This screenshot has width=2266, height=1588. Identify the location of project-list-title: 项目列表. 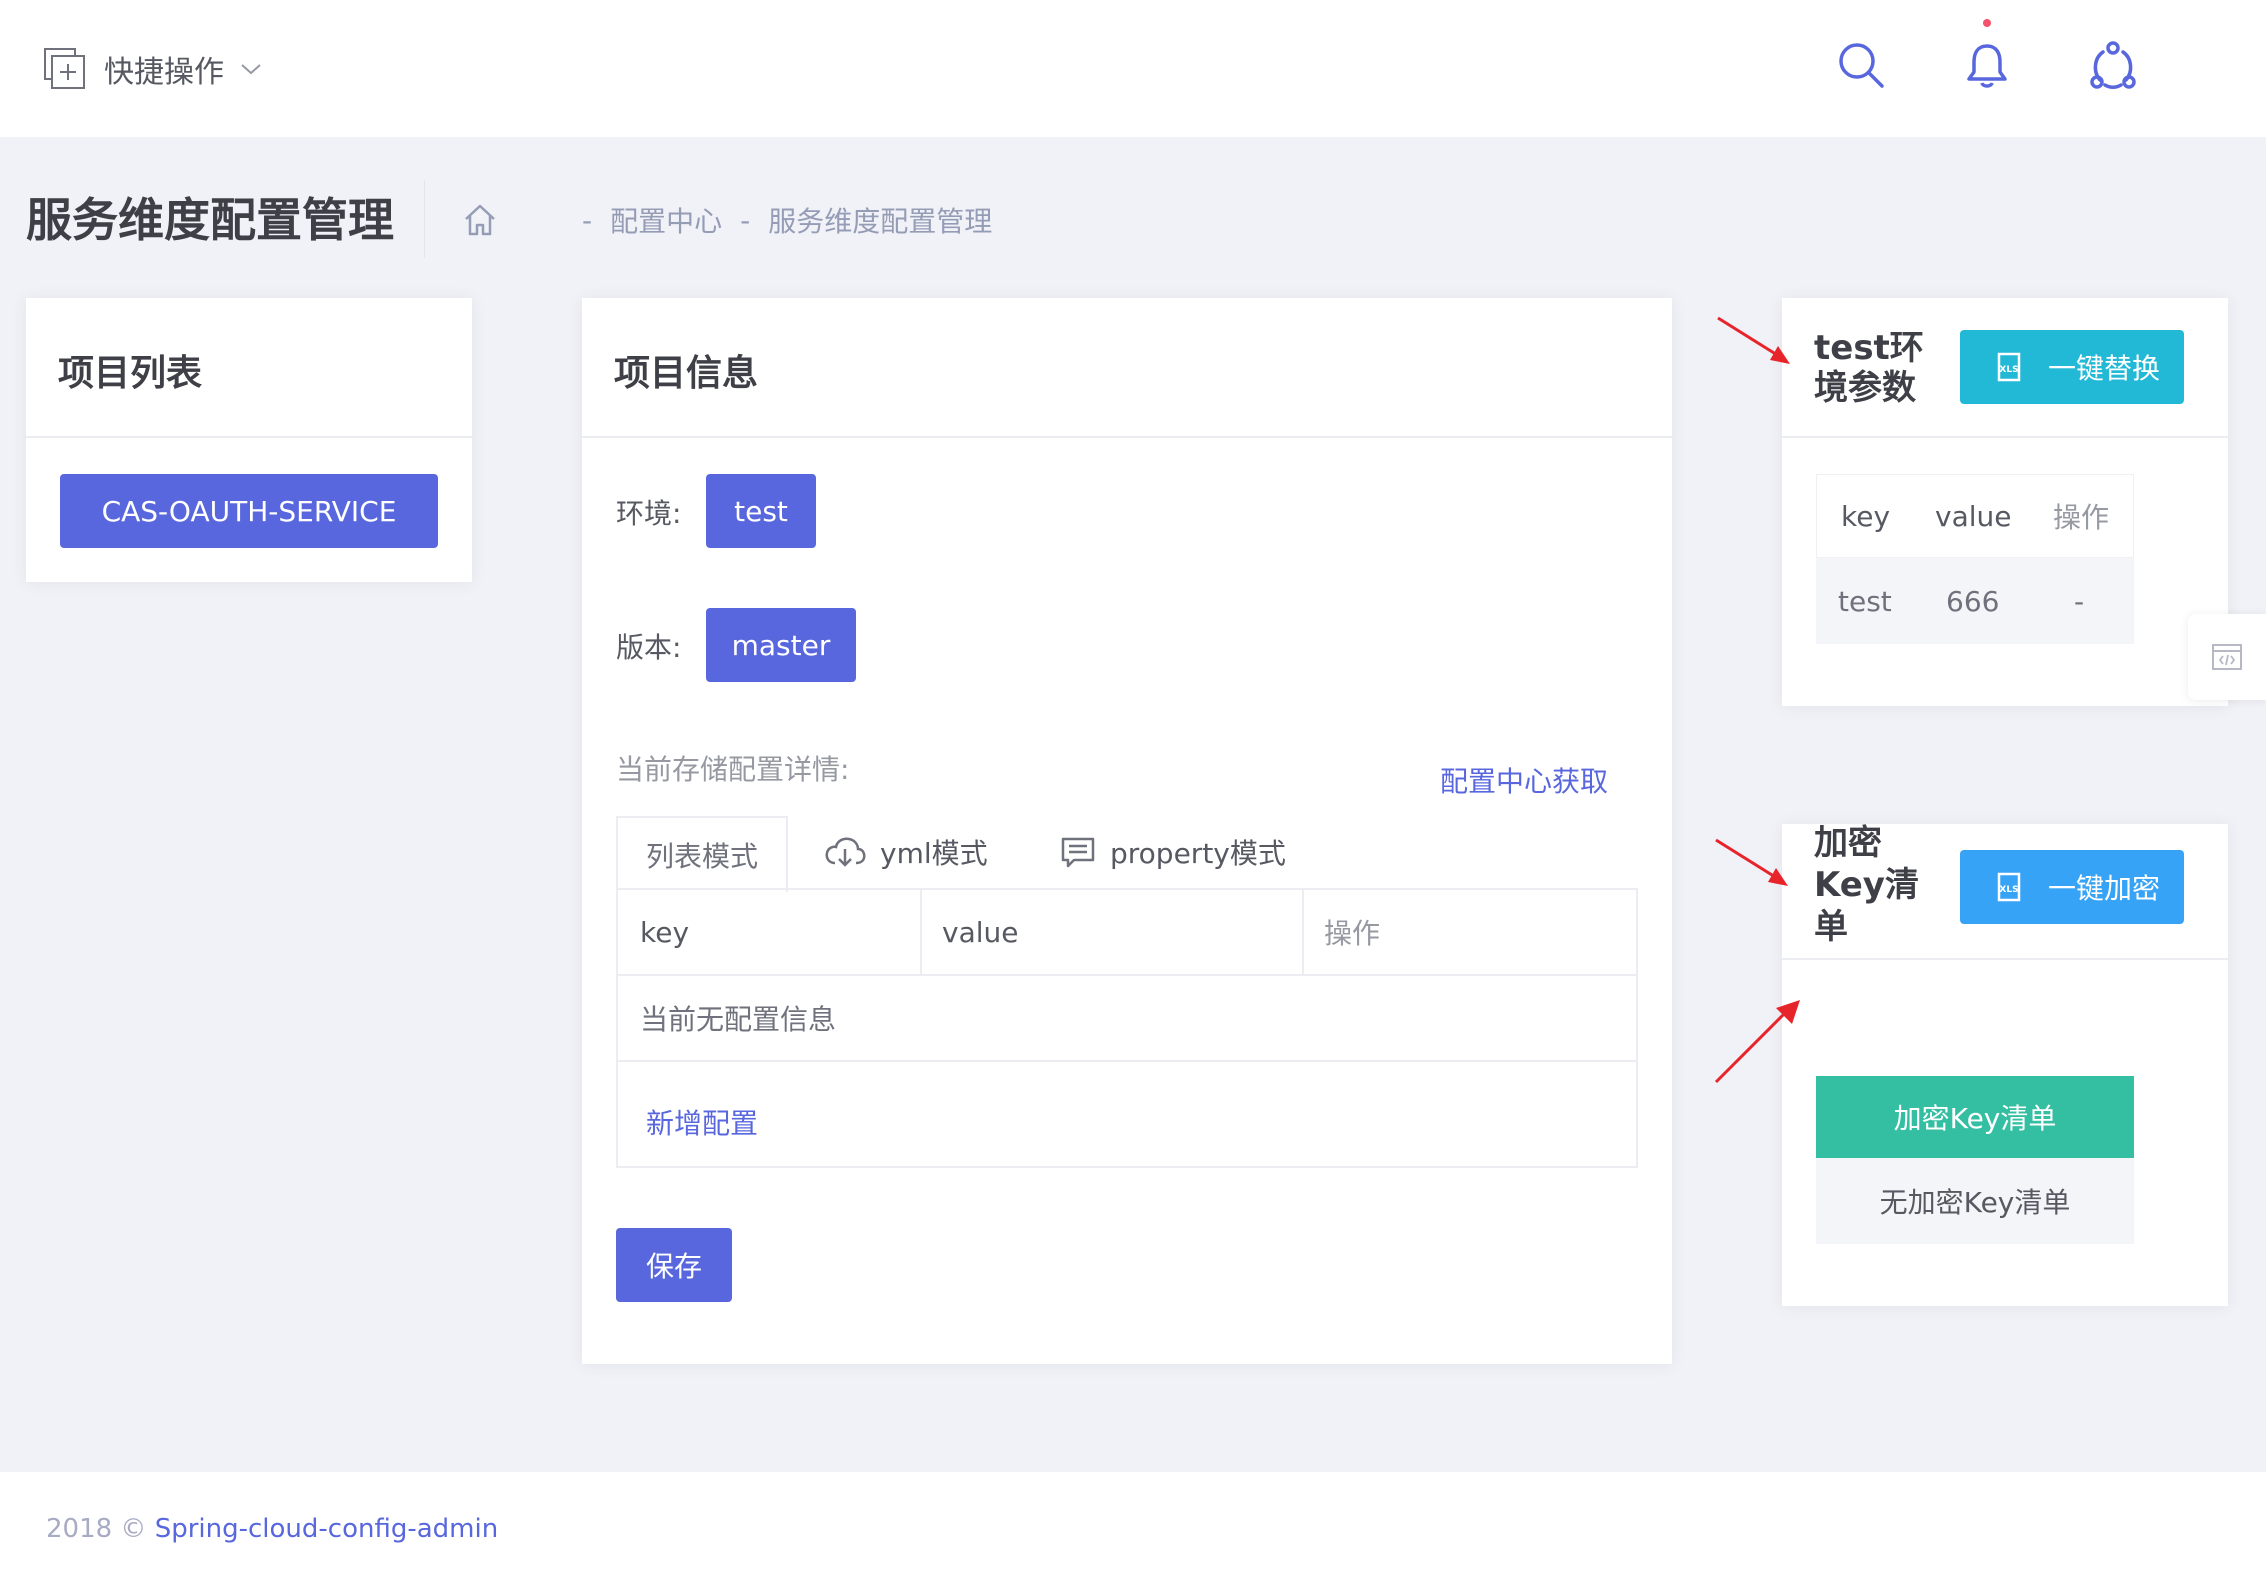
(130, 373).